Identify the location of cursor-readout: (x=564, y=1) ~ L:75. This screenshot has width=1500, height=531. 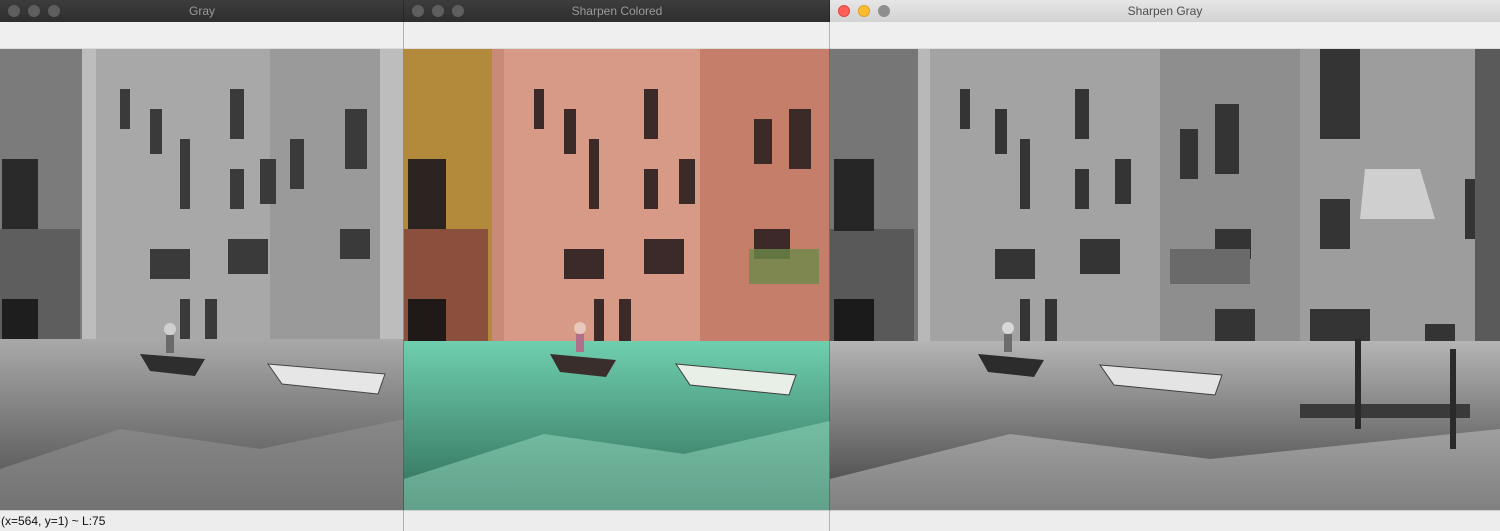
(53, 521).